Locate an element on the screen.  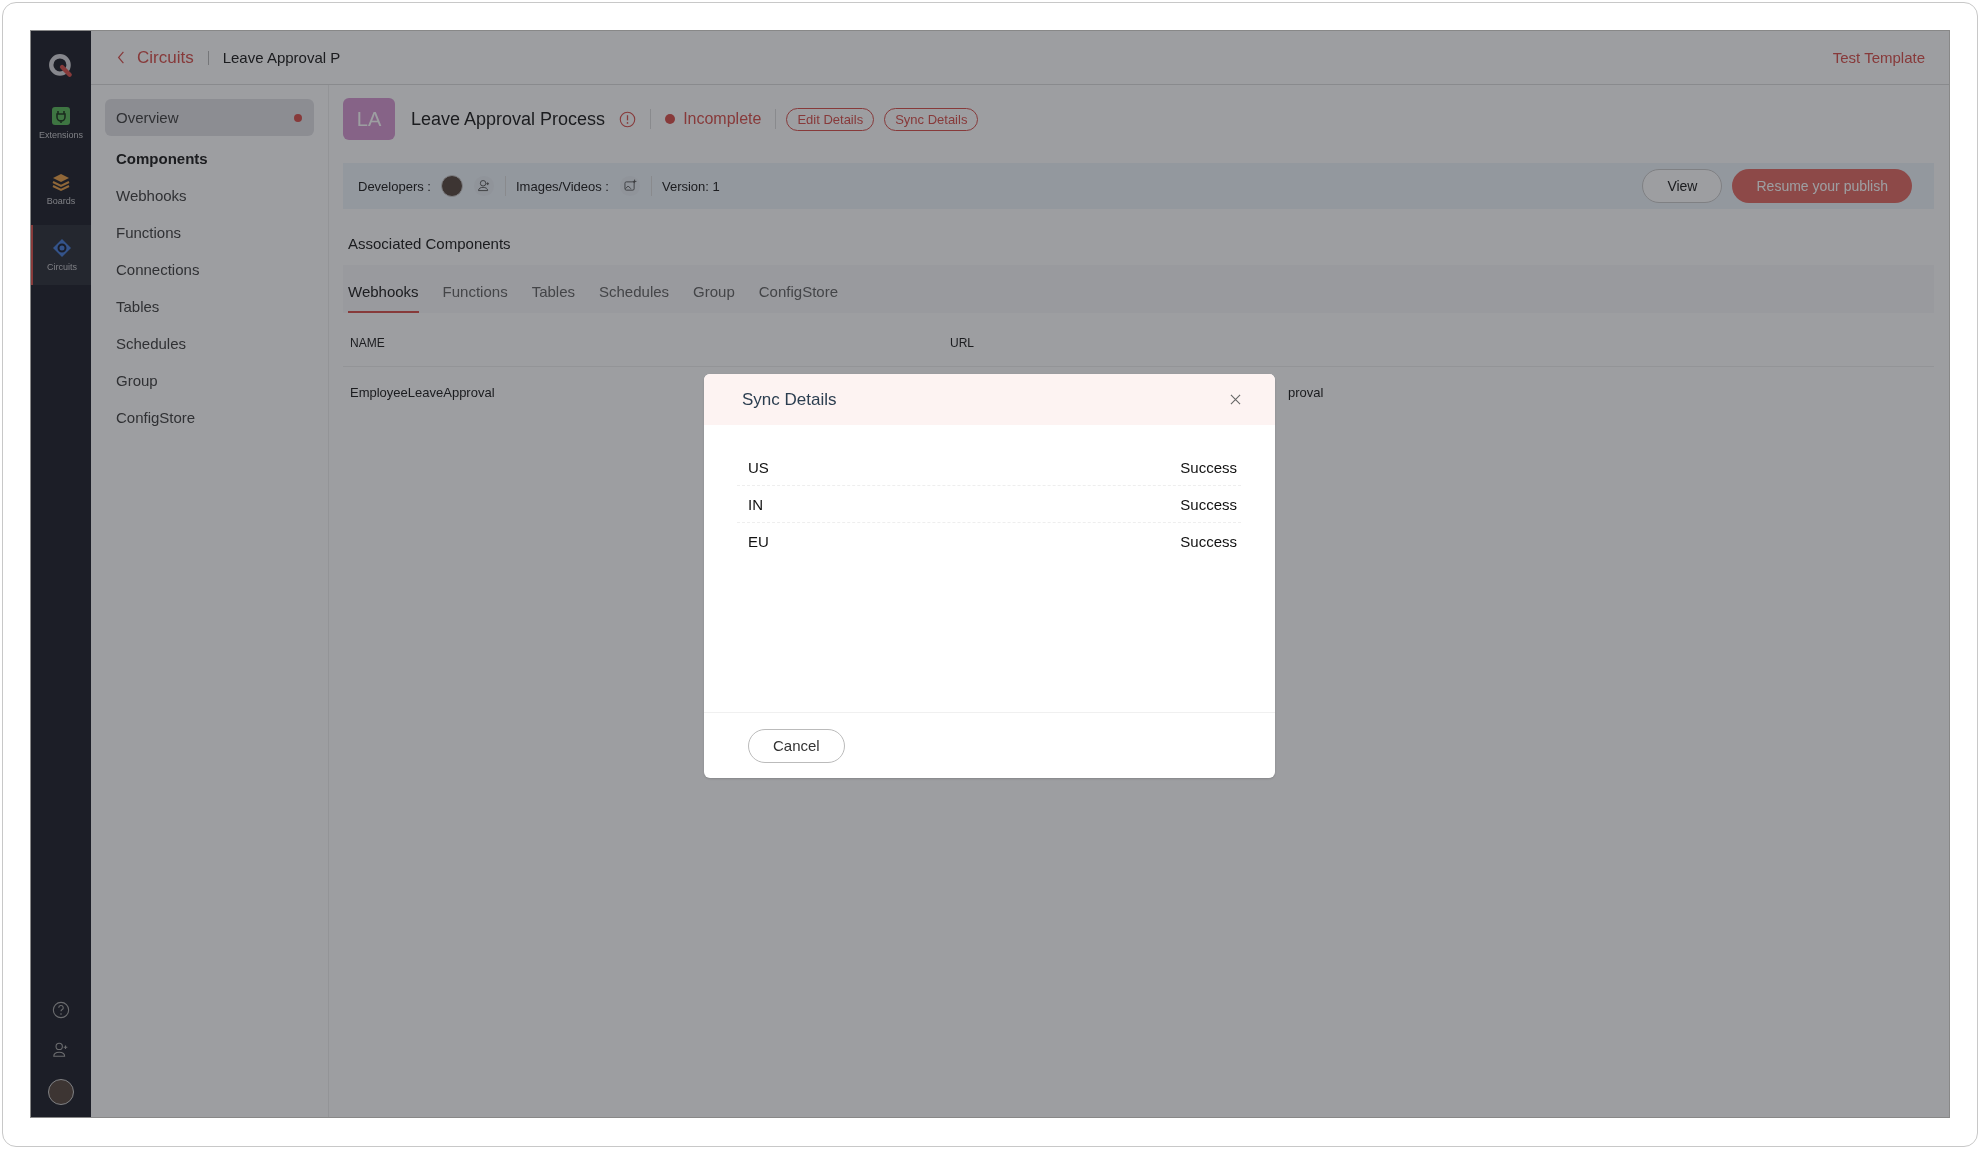
nav-item: Functions is located at coordinates (209, 232).